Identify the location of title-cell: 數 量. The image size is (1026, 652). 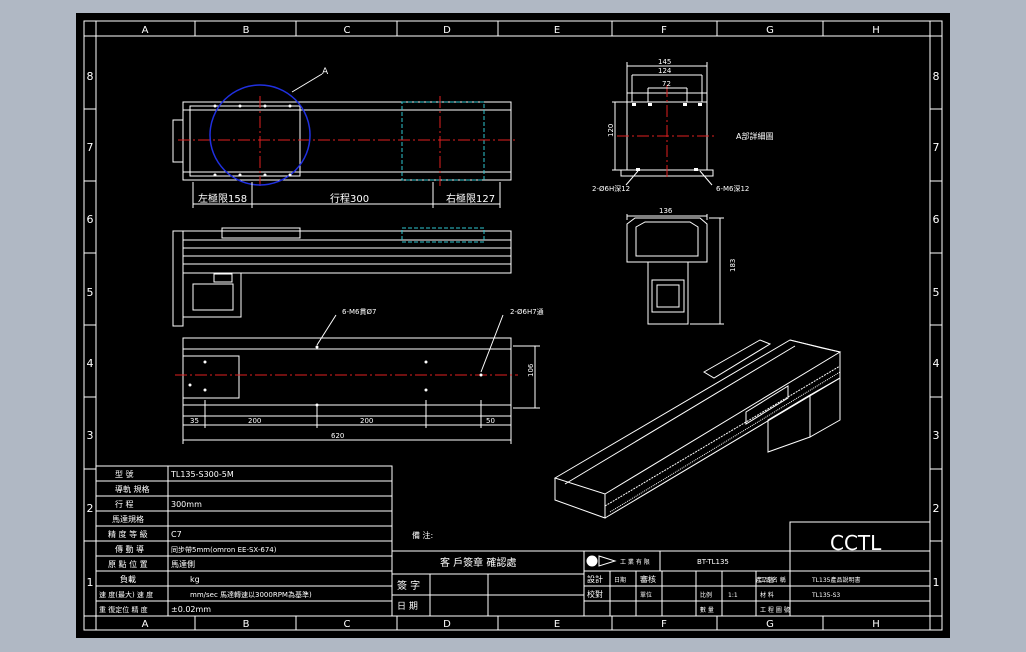
(707, 610).